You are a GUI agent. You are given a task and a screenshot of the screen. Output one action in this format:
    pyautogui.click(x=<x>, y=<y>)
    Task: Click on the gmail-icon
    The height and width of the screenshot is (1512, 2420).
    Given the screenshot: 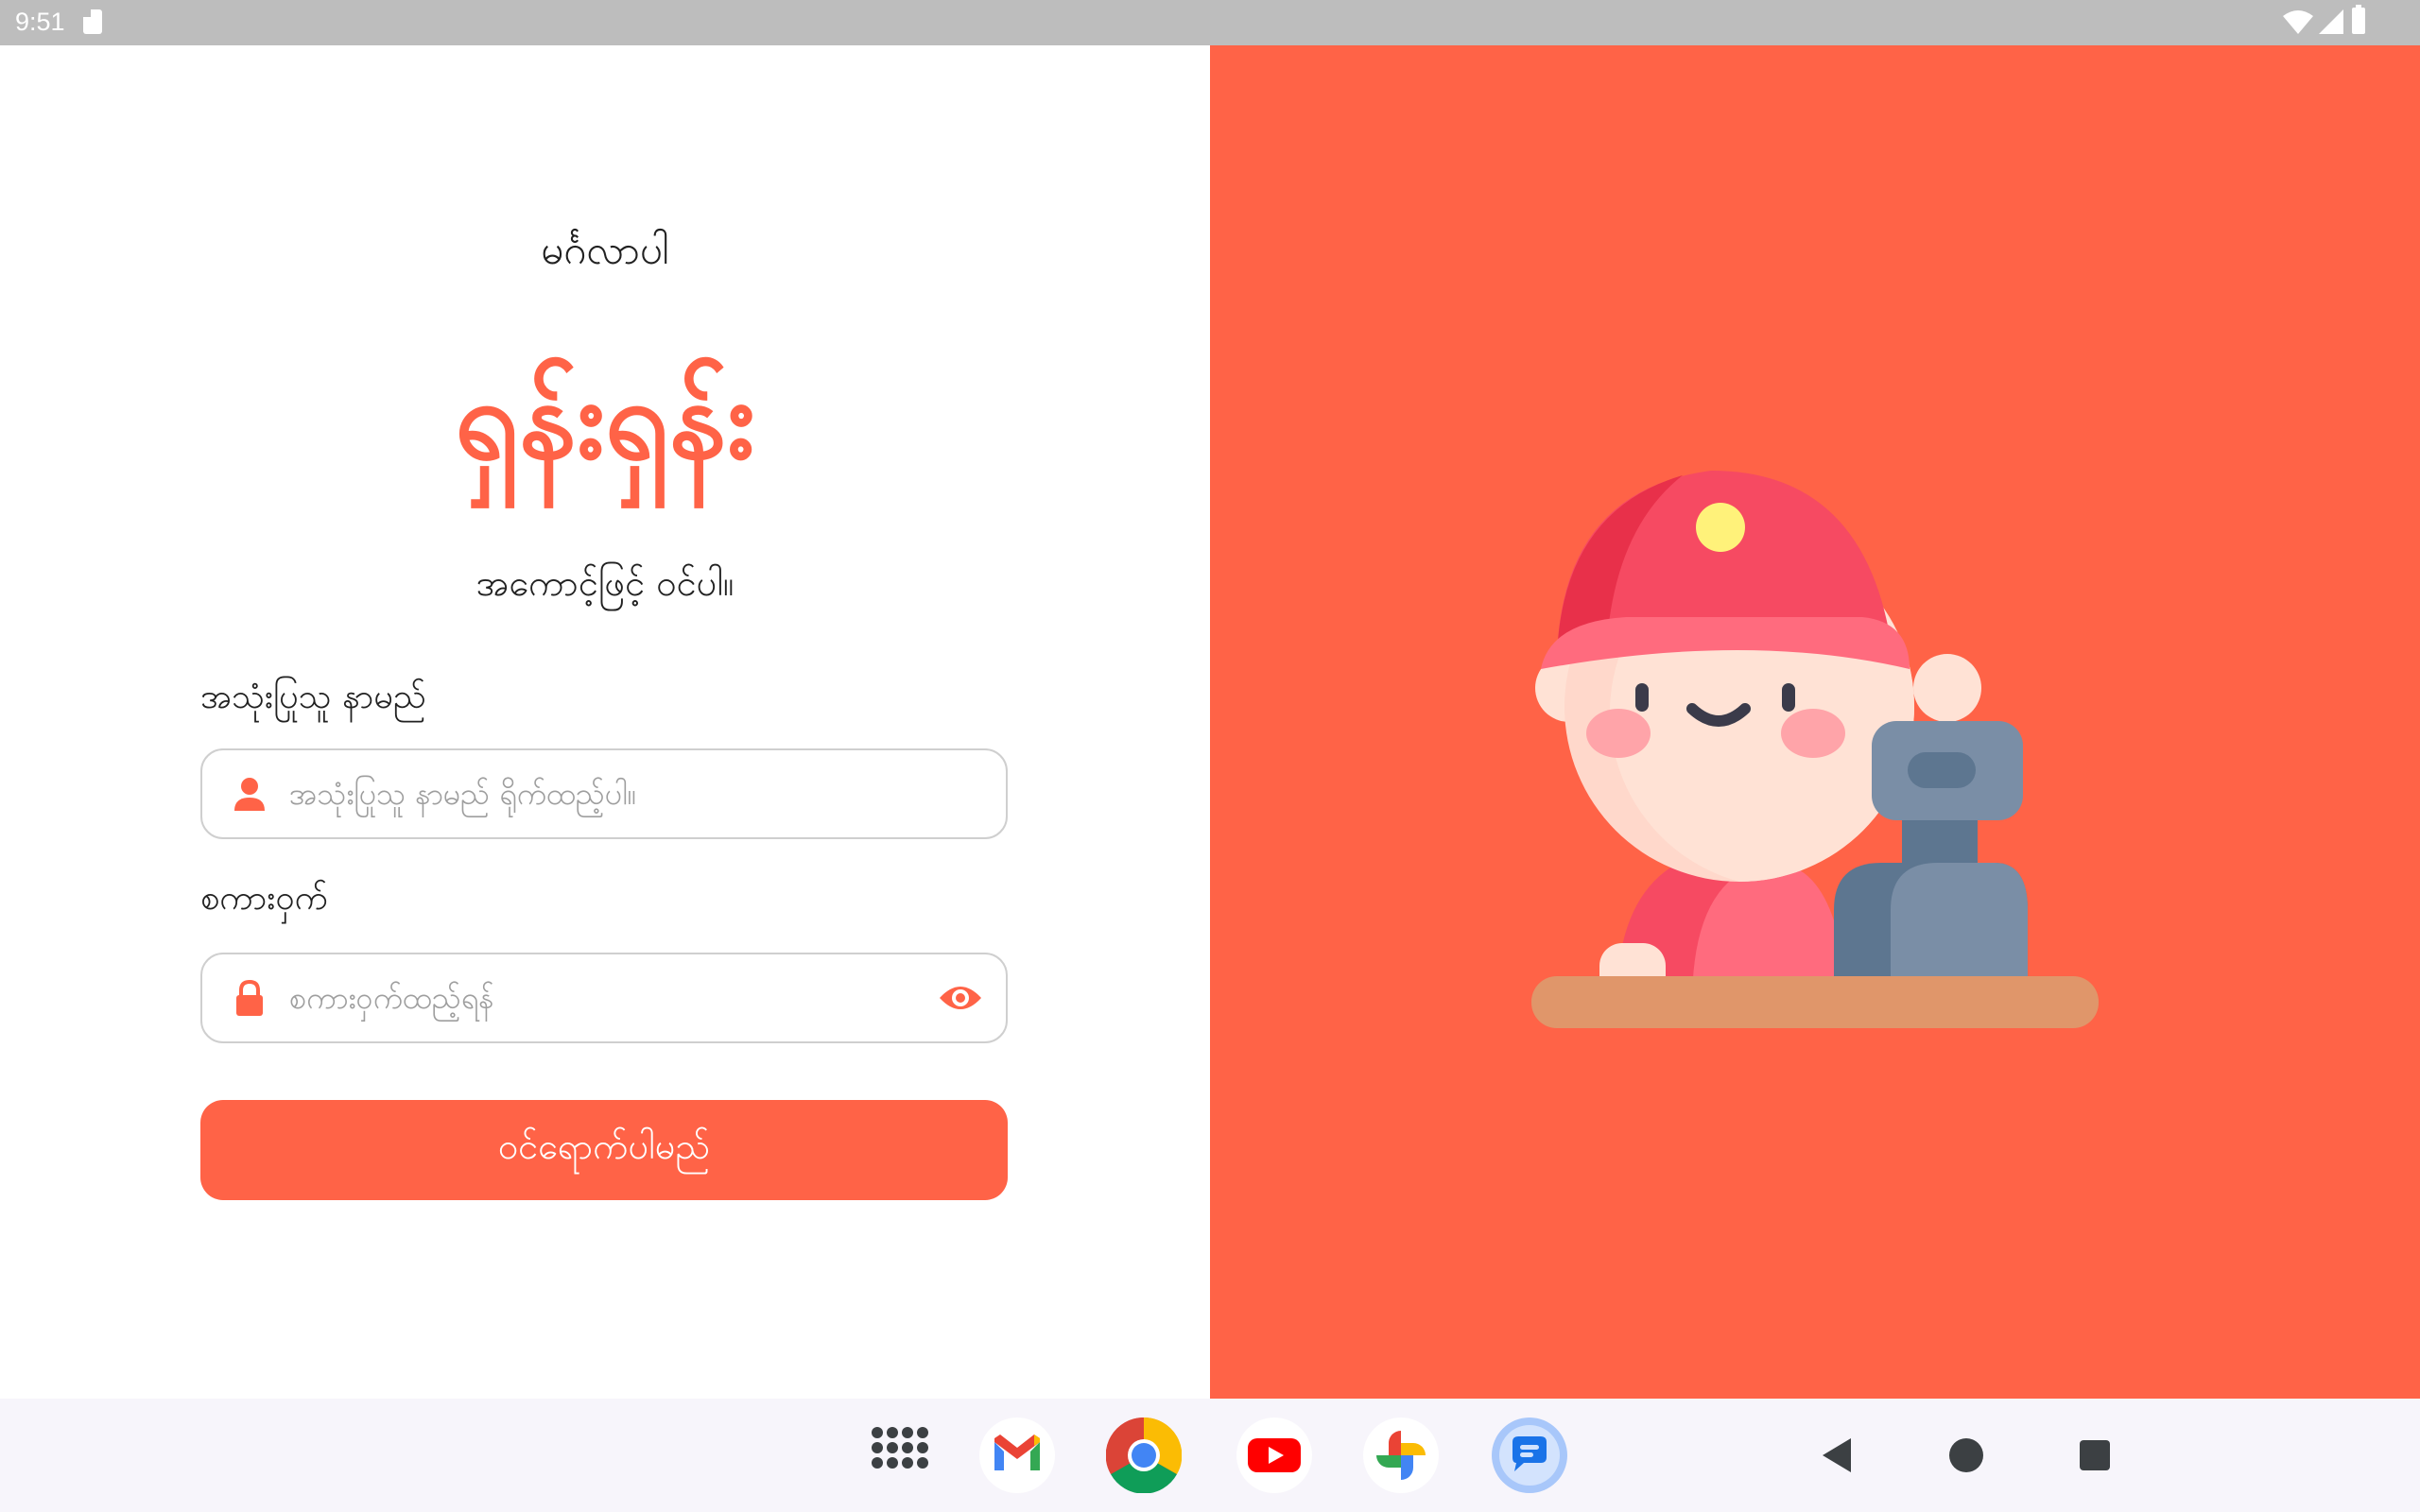 What is the action you would take?
    pyautogui.click(x=1017, y=1455)
    